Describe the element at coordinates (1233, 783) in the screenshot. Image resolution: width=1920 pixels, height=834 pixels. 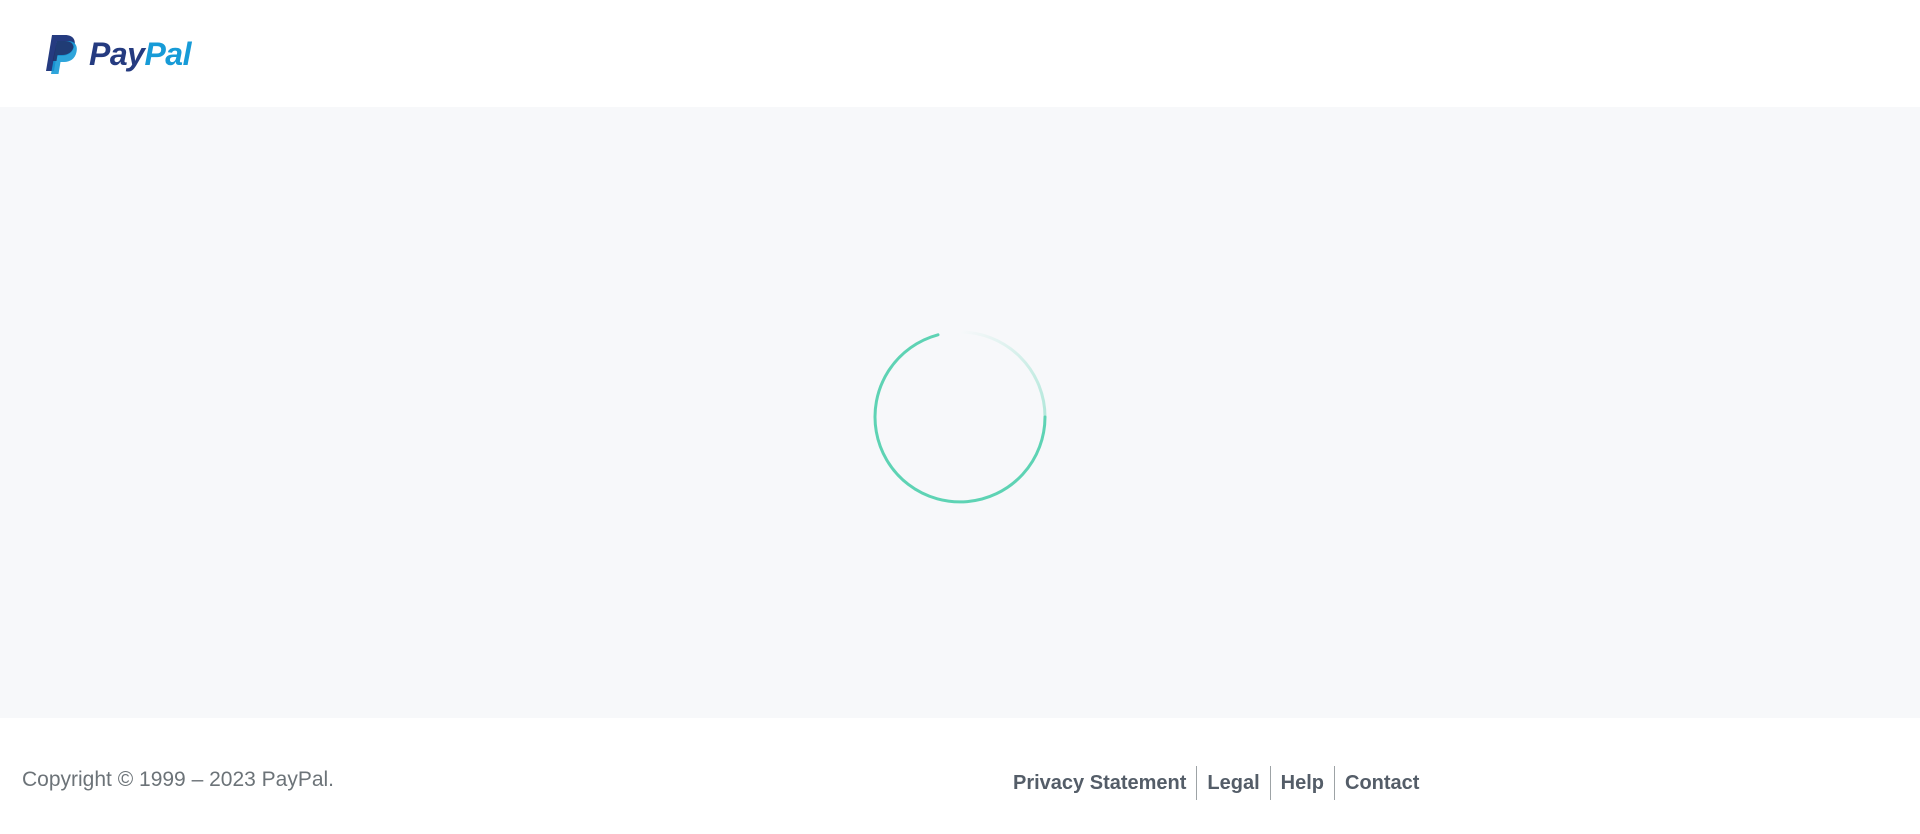
I see `legal-link: Legal` at that location.